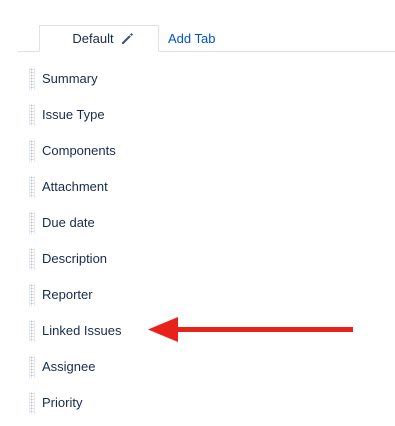  I want to click on field-row-attachment: Attachment, so click(197, 188).